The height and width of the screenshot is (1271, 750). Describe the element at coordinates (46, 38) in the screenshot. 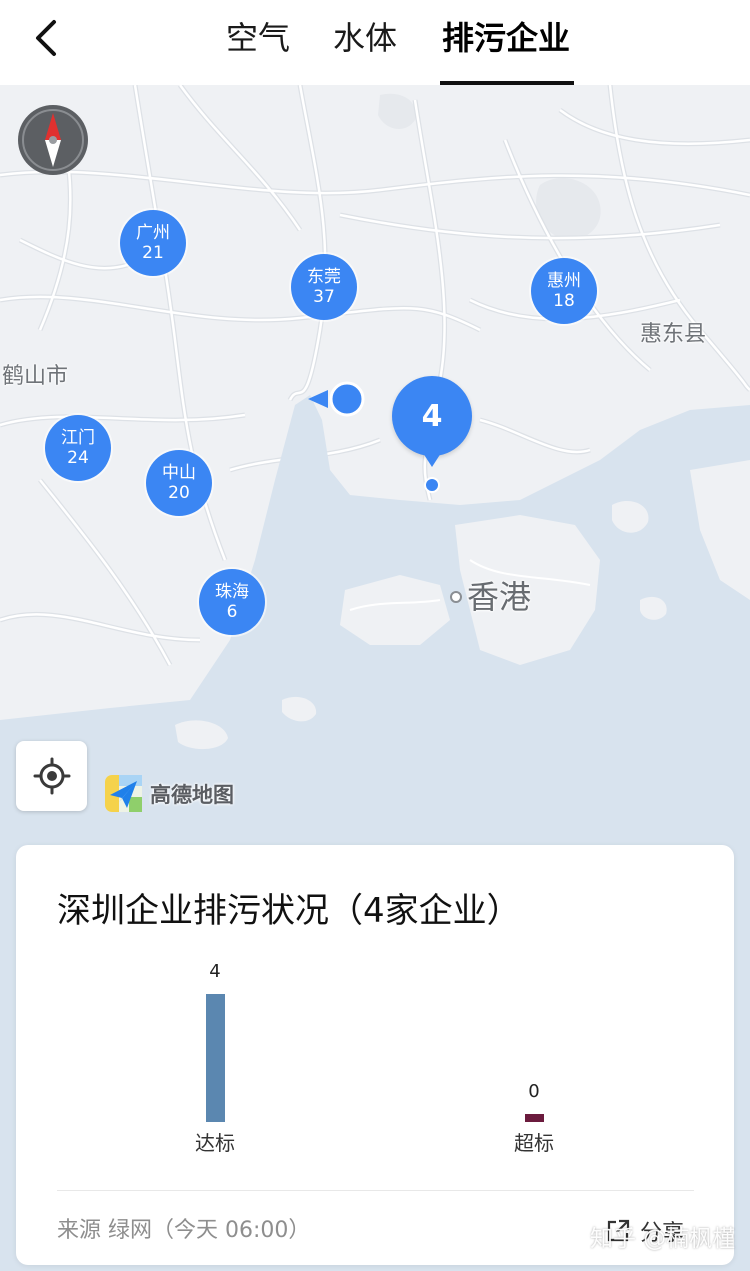

I see `chevron-left-icon` at that location.